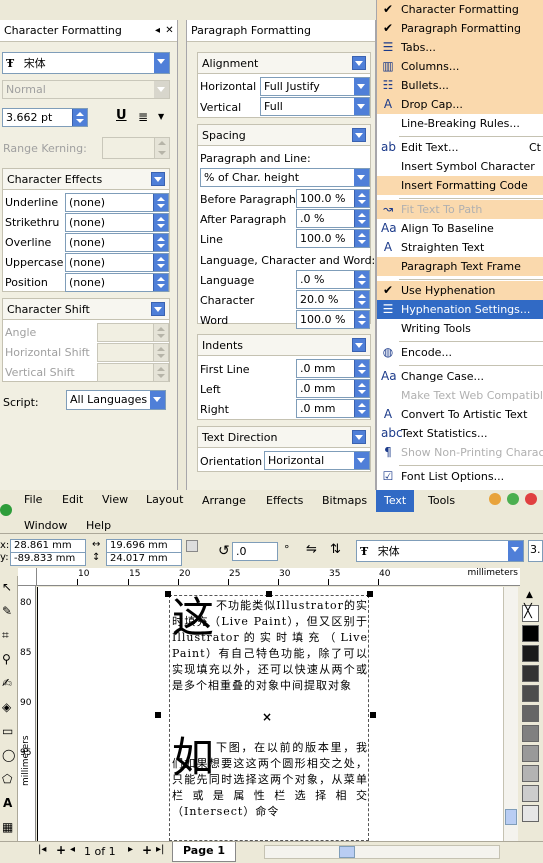  I want to click on right-indent-field: .0 mm, so click(333, 408).